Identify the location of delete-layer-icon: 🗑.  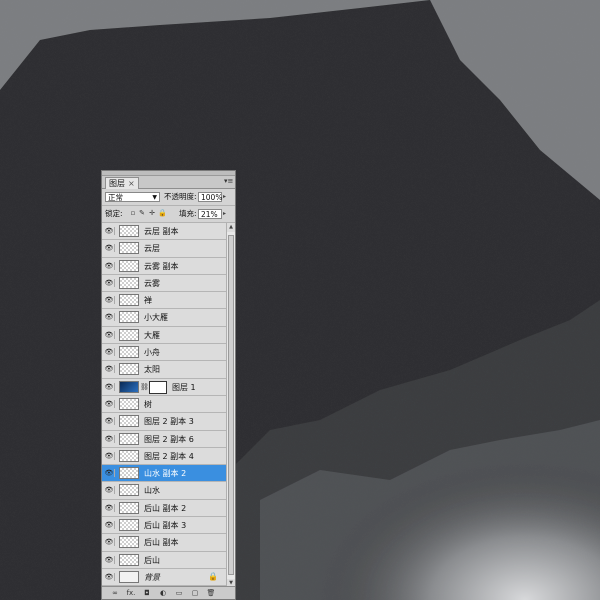
(211, 593).